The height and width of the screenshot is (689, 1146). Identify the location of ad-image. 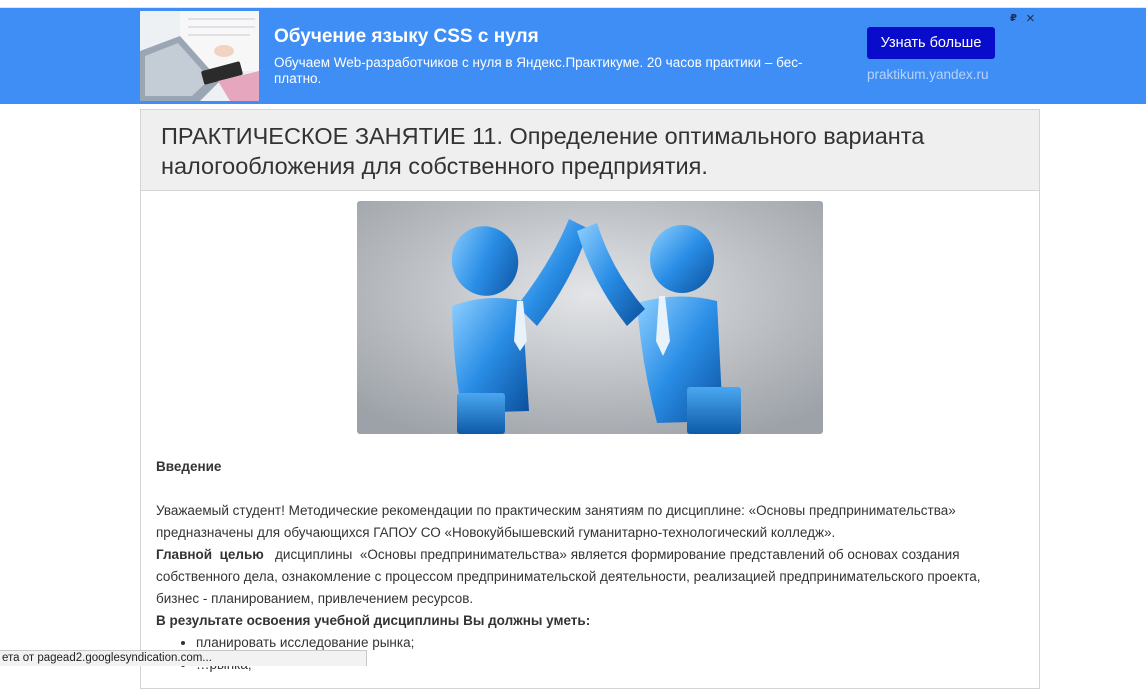
(199, 56).